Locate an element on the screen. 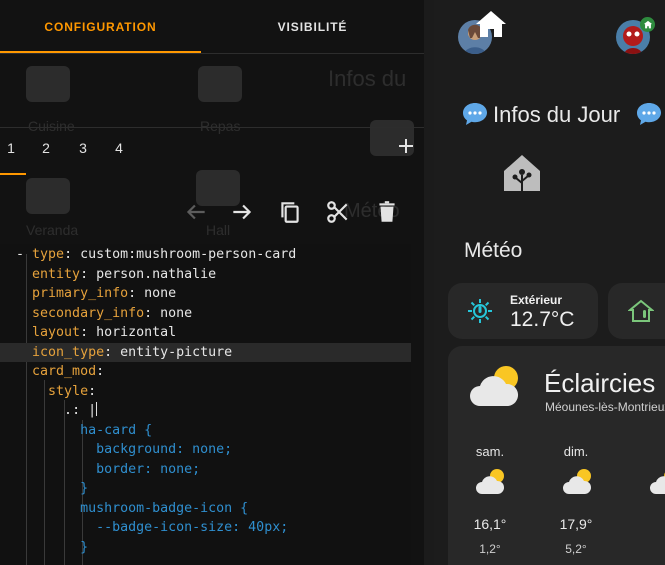 This screenshot has height=565, width=665. add-card-button is located at coordinates (406, 146).